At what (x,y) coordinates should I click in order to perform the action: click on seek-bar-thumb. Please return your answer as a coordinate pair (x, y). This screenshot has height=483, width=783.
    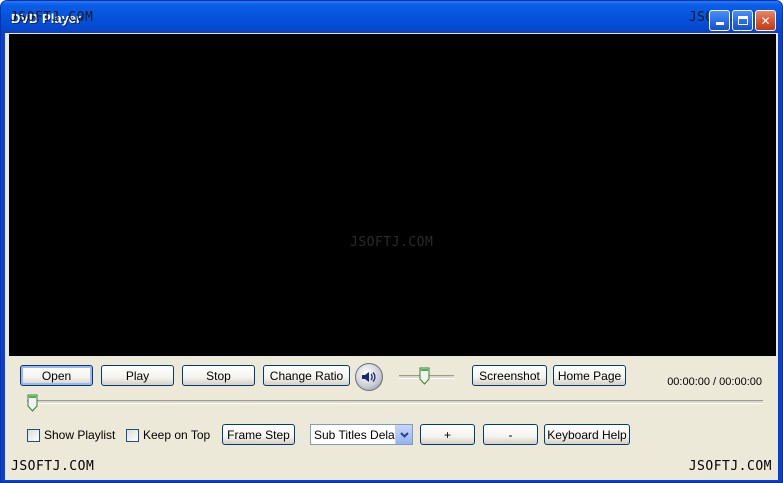
    Looking at the image, I should click on (32, 403).